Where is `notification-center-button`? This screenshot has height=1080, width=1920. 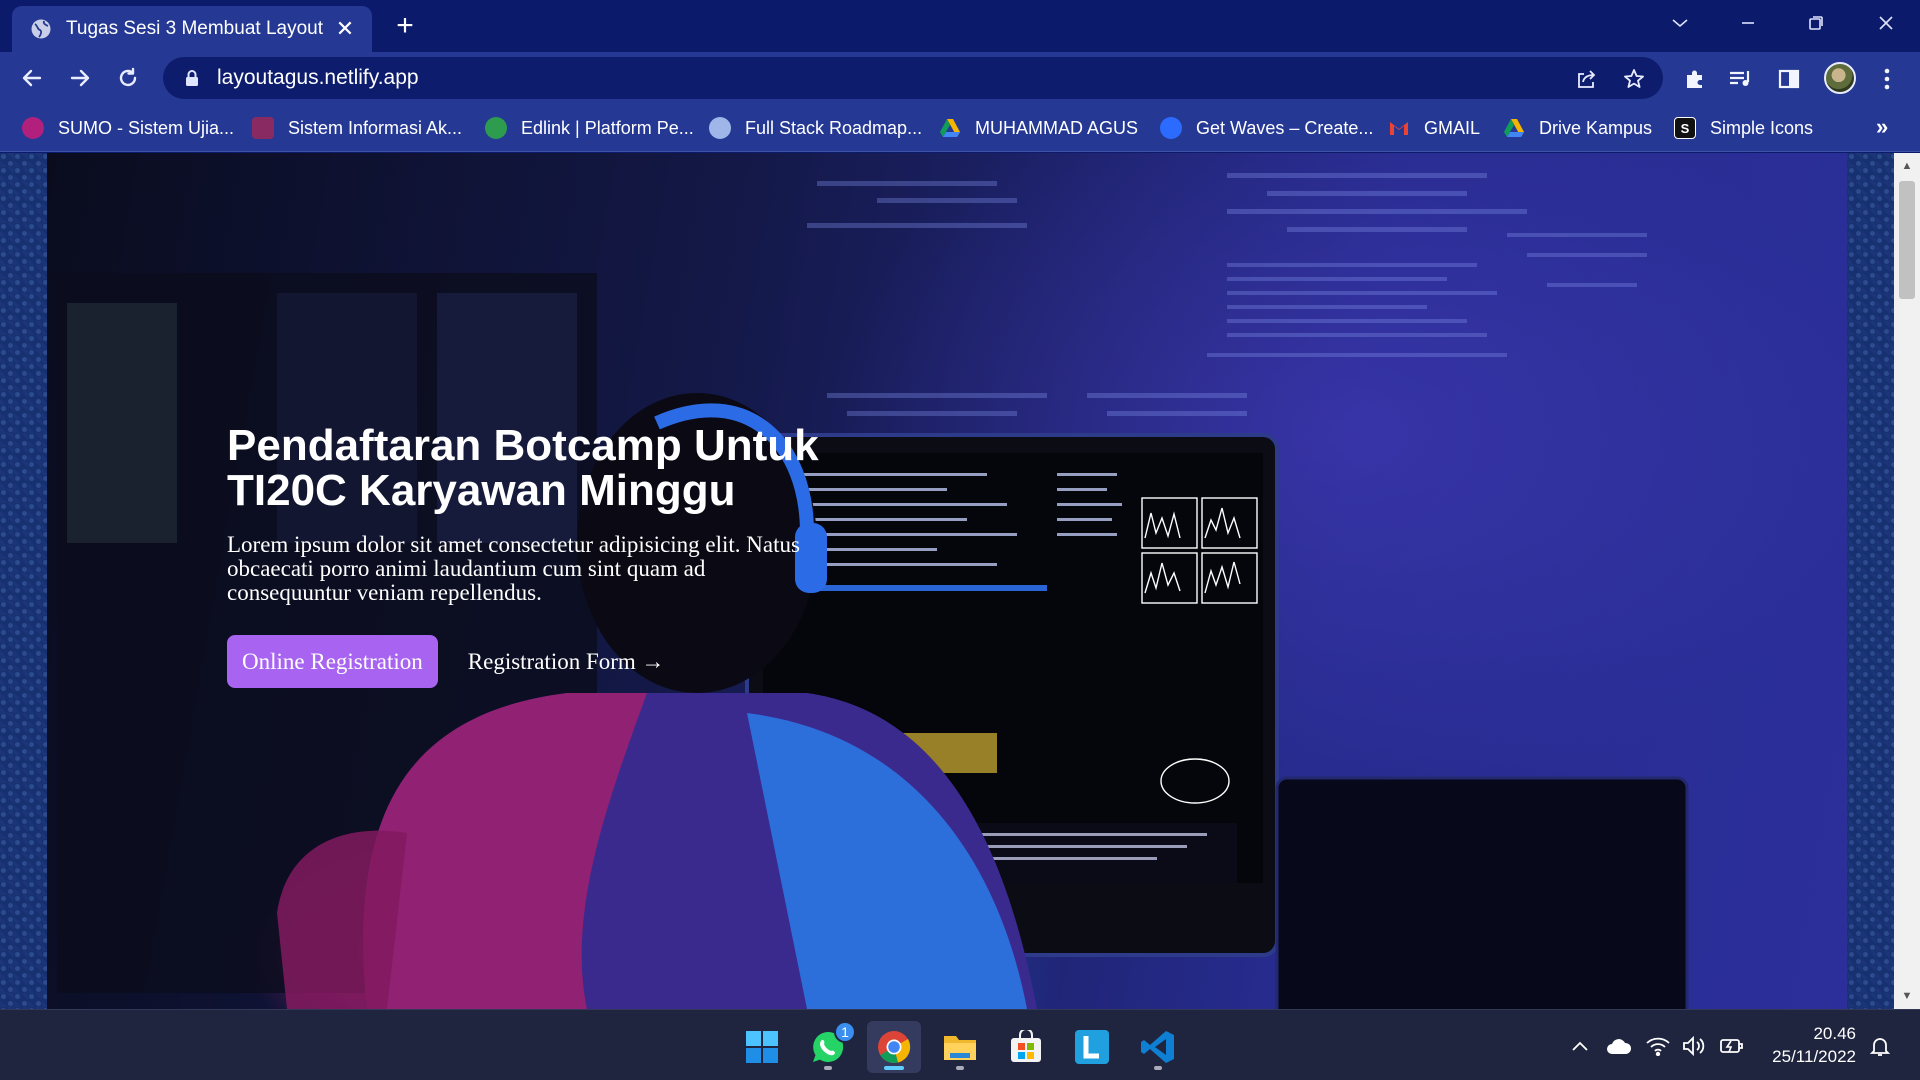
notification-center-button is located at coordinates (1880, 1046).